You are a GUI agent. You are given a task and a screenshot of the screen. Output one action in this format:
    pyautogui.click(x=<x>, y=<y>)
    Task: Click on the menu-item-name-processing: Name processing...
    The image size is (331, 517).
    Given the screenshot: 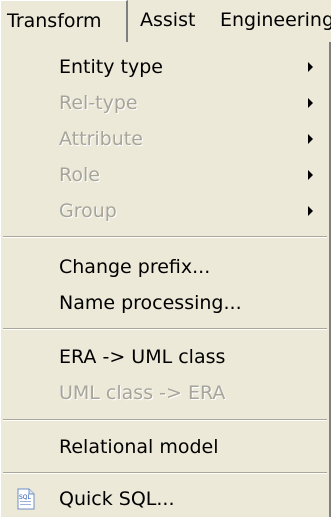 What is the action you would take?
    pyautogui.click(x=165, y=303)
    